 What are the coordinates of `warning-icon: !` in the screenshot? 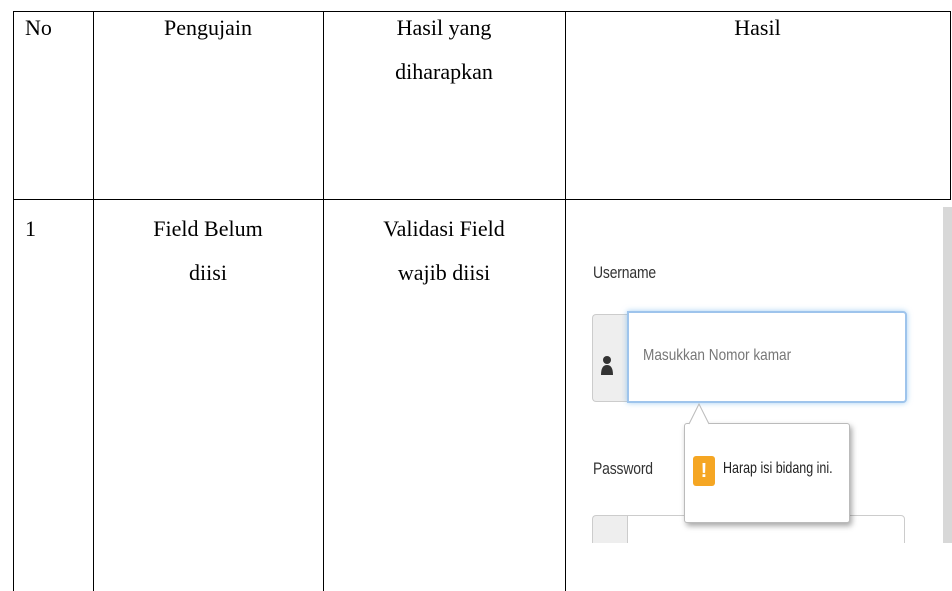 It's located at (704, 471).